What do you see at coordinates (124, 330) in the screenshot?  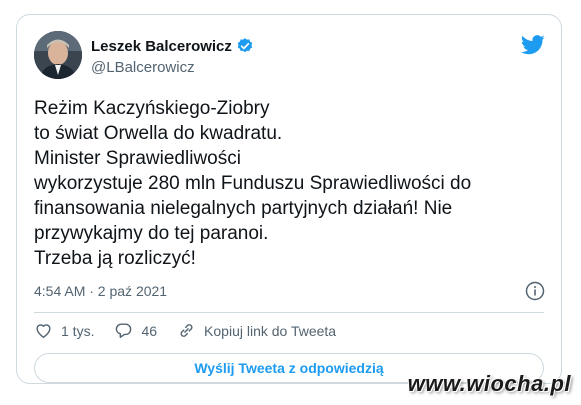 I see `reply-icon` at bounding box center [124, 330].